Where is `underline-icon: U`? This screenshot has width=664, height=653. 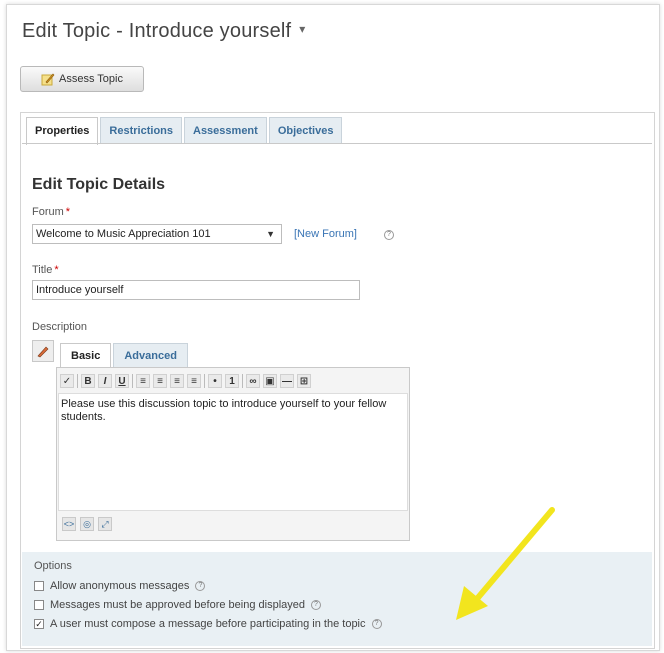
underline-icon: U is located at coordinates (122, 381).